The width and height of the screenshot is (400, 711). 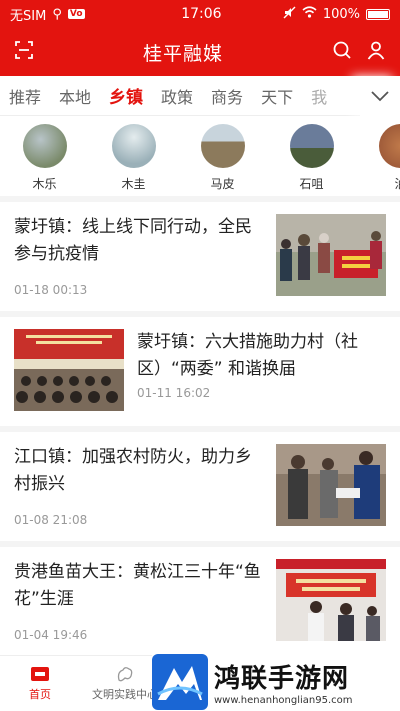 What do you see at coordinates (51, 290) in the screenshot?
I see `news-time: 01-18 00:13` at bounding box center [51, 290].